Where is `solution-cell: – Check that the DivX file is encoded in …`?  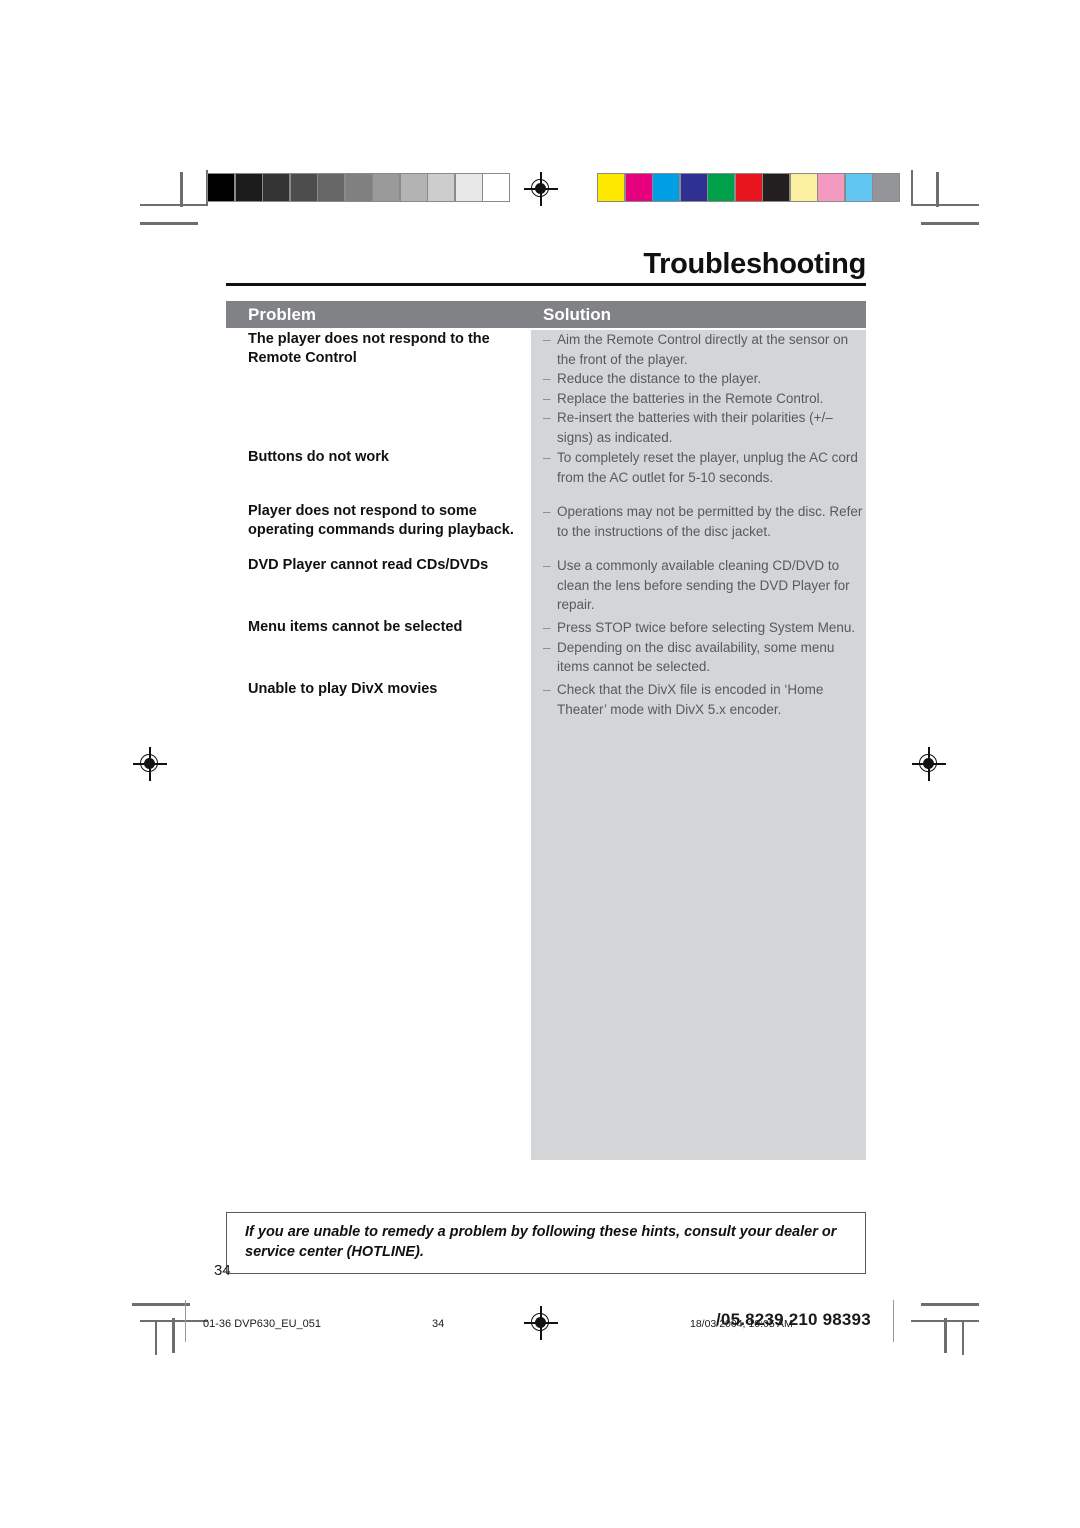
solution-cell: – Check that the DivX file is encoded in … is located at coordinates (698, 699).